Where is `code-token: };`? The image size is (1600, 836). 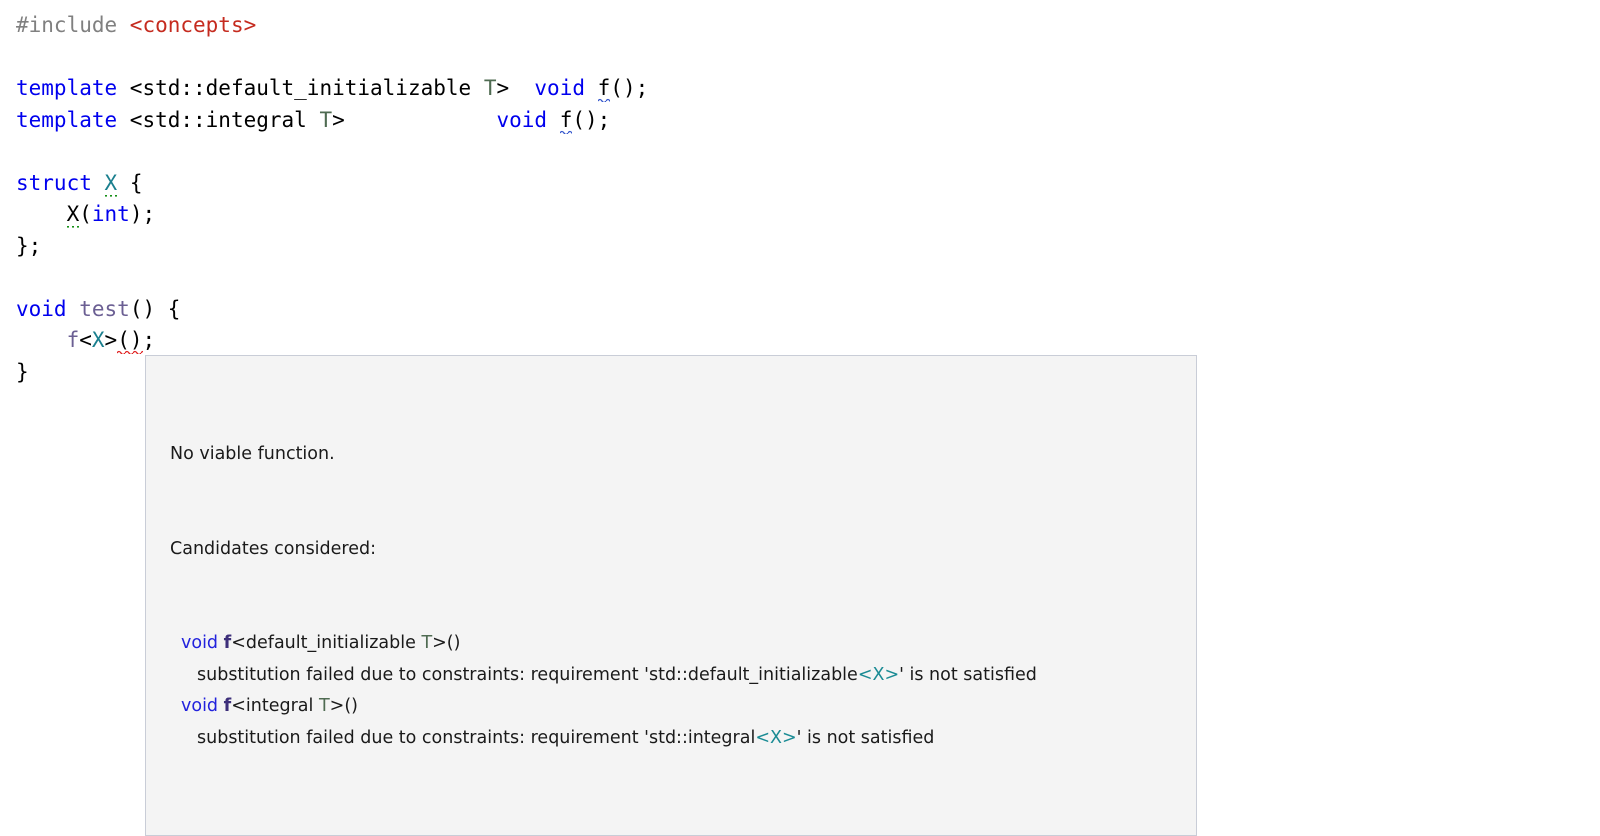
code-token: }; is located at coordinates (29, 245).